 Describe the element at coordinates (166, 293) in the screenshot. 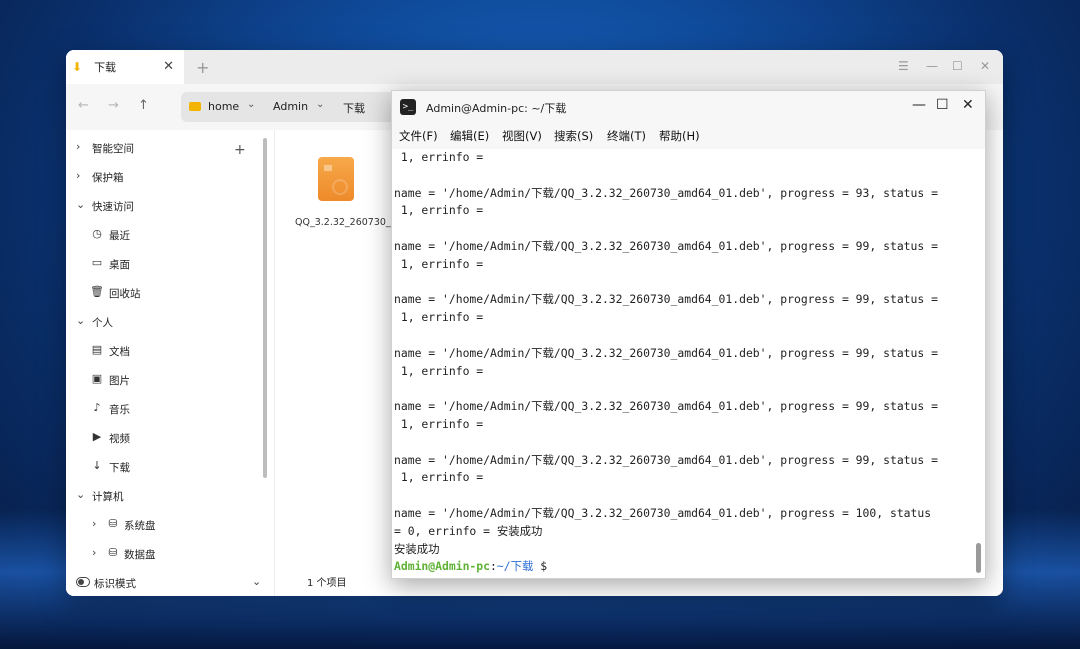

I see `sidebar-item: 🗑 回收站` at that location.